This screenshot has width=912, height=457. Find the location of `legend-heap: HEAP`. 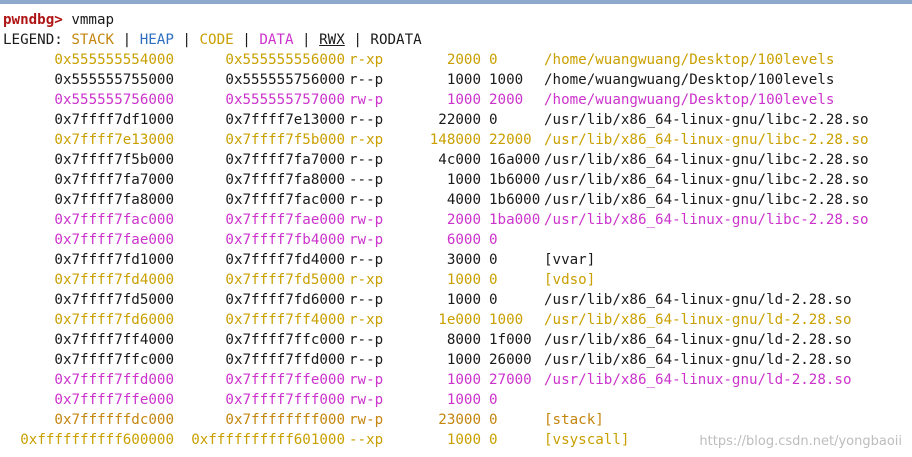

legend-heap: HEAP is located at coordinates (156, 40).